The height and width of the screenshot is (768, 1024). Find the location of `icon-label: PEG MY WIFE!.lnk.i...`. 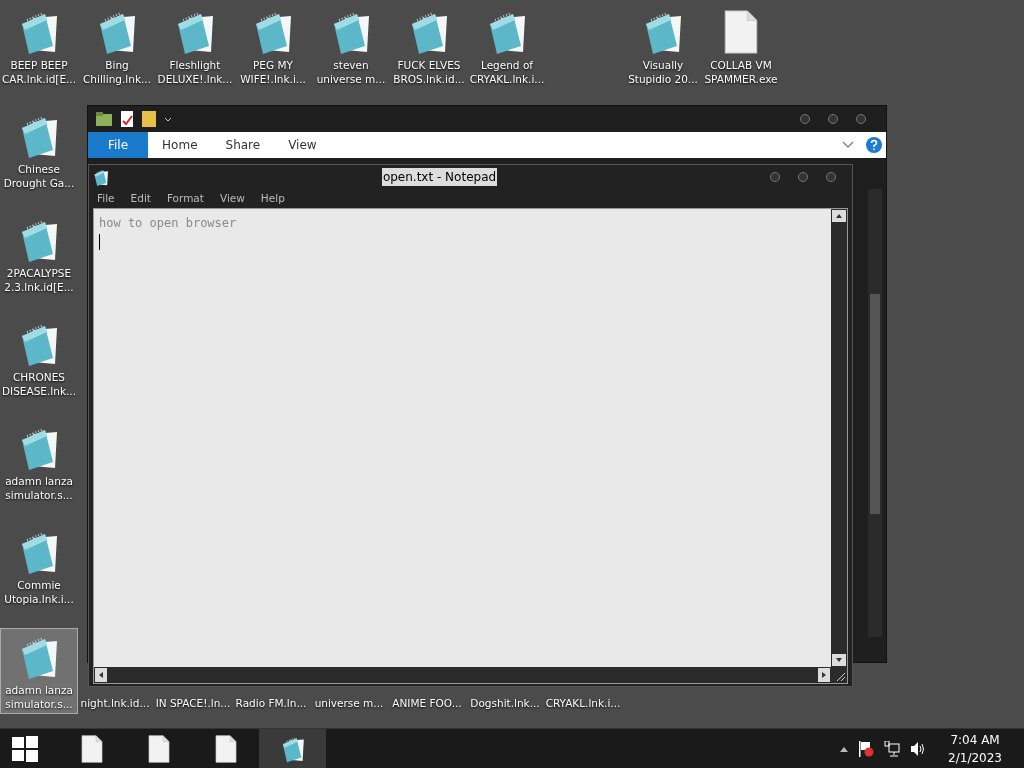

icon-label: PEG MY WIFE!.lnk.i... is located at coordinates (273, 72).